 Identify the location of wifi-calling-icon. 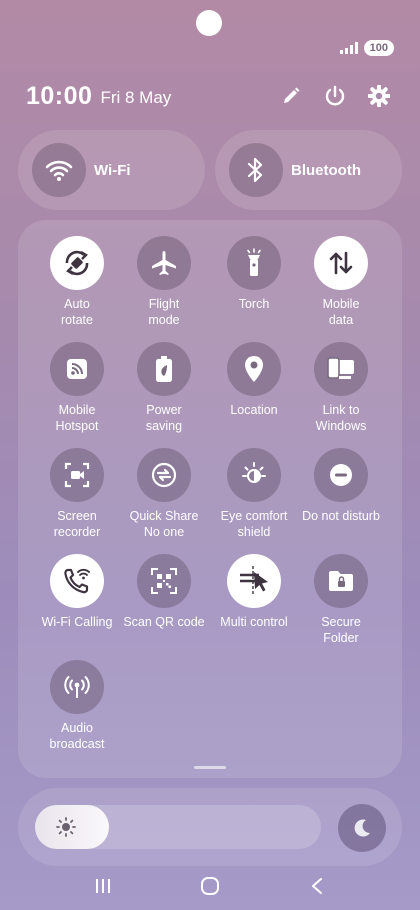
(77, 581).